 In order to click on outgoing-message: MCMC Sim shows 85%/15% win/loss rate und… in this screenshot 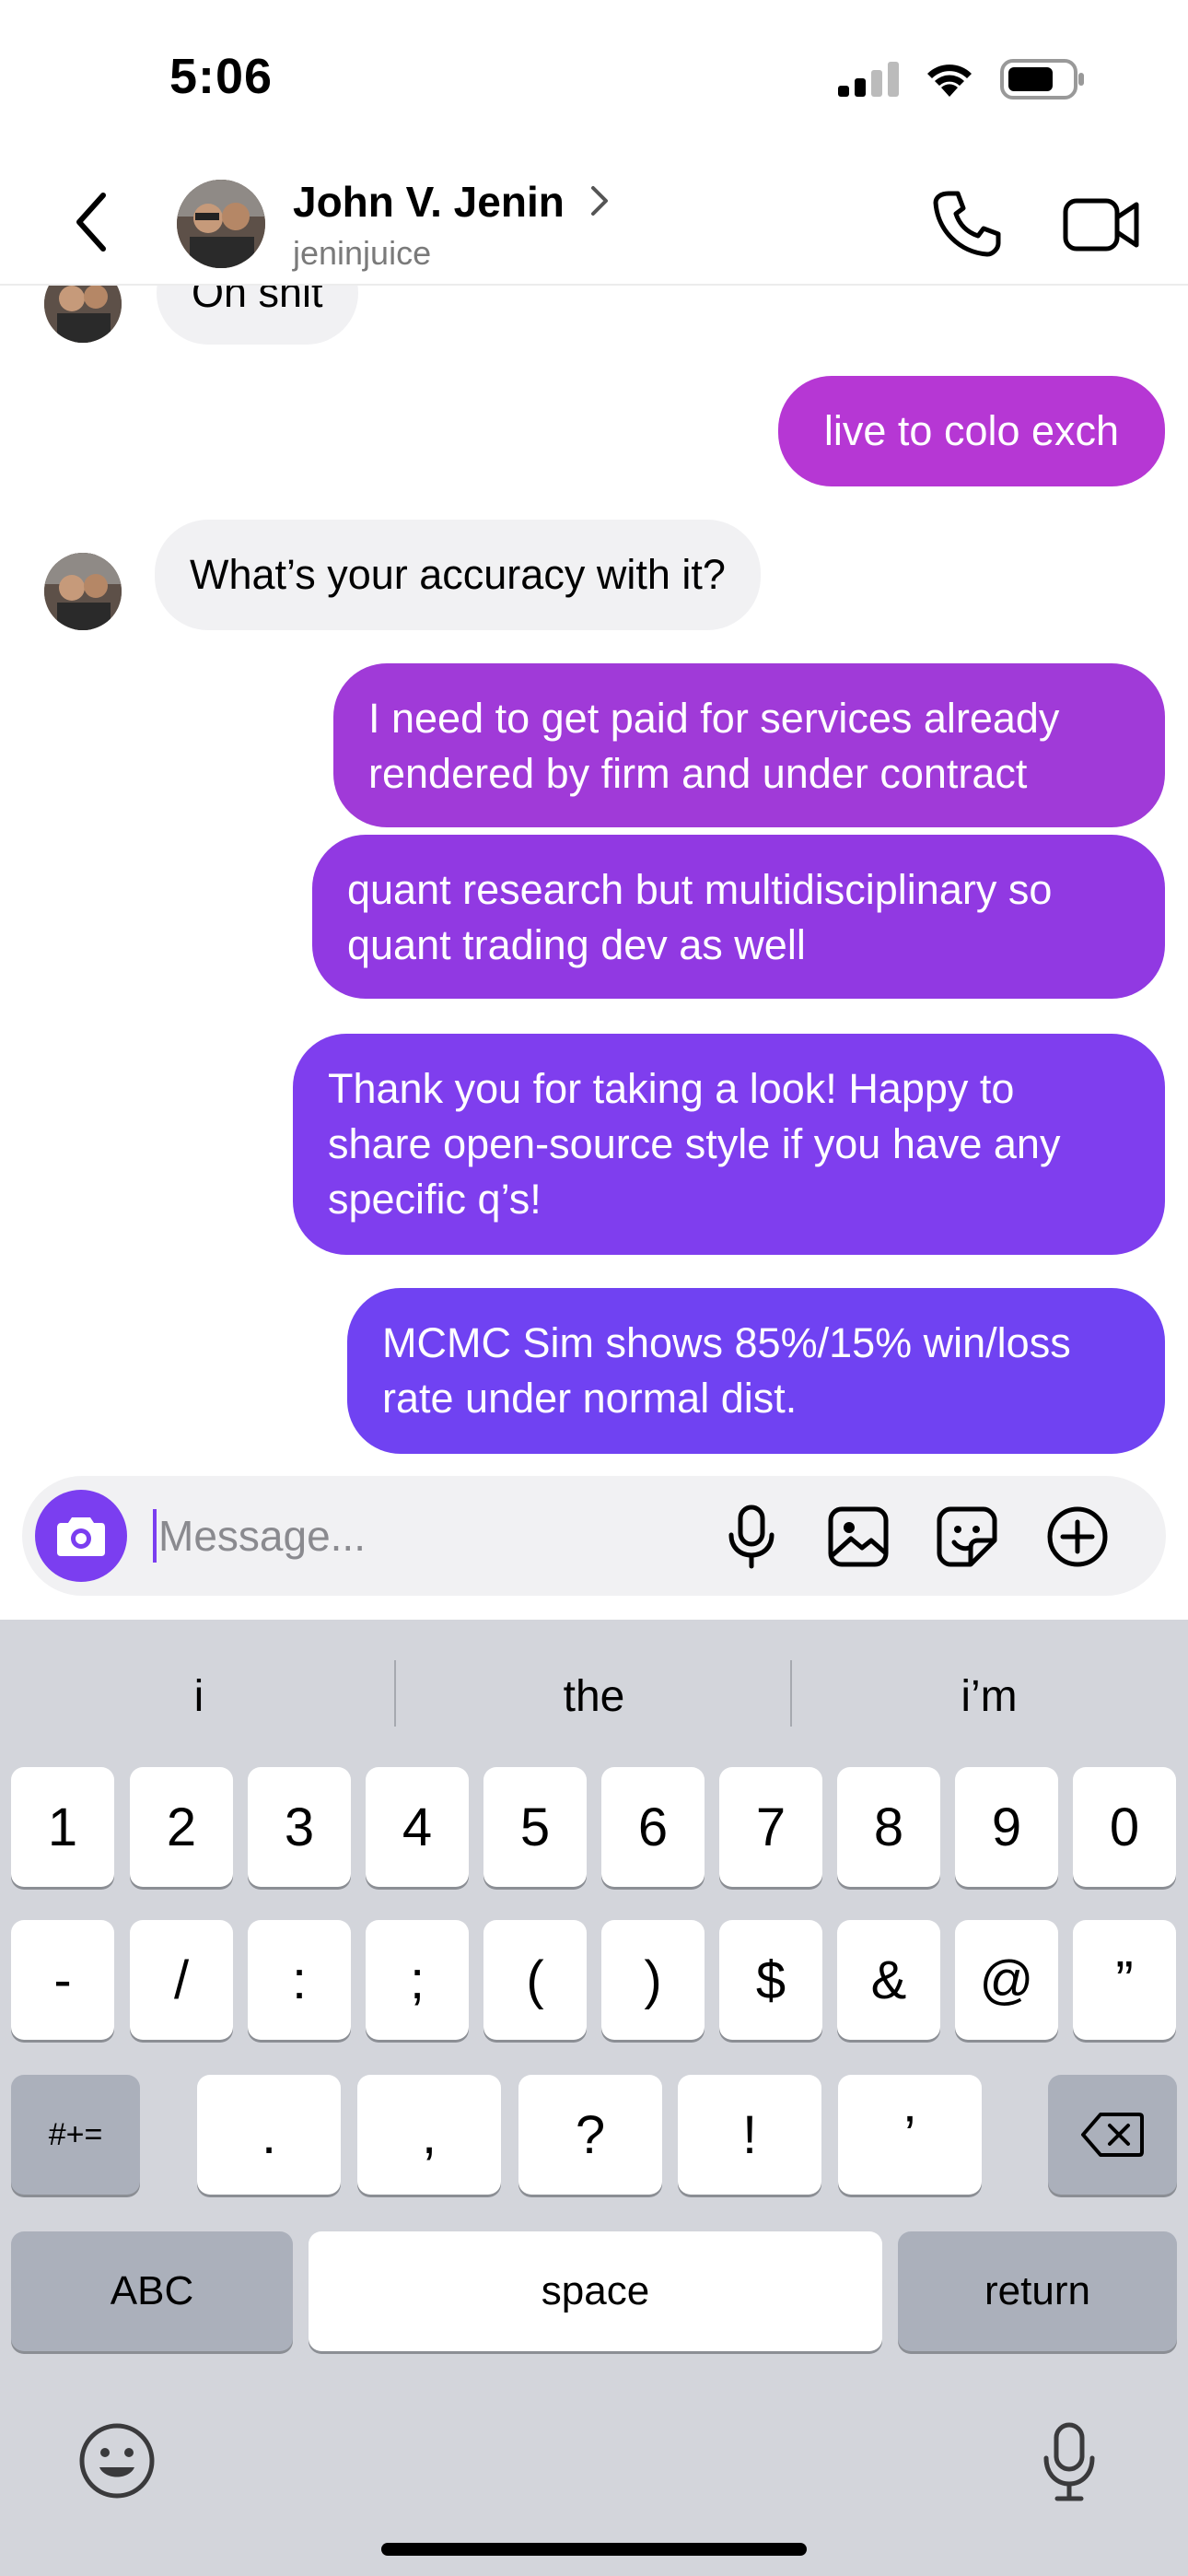, I will do `click(756, 1371)`.